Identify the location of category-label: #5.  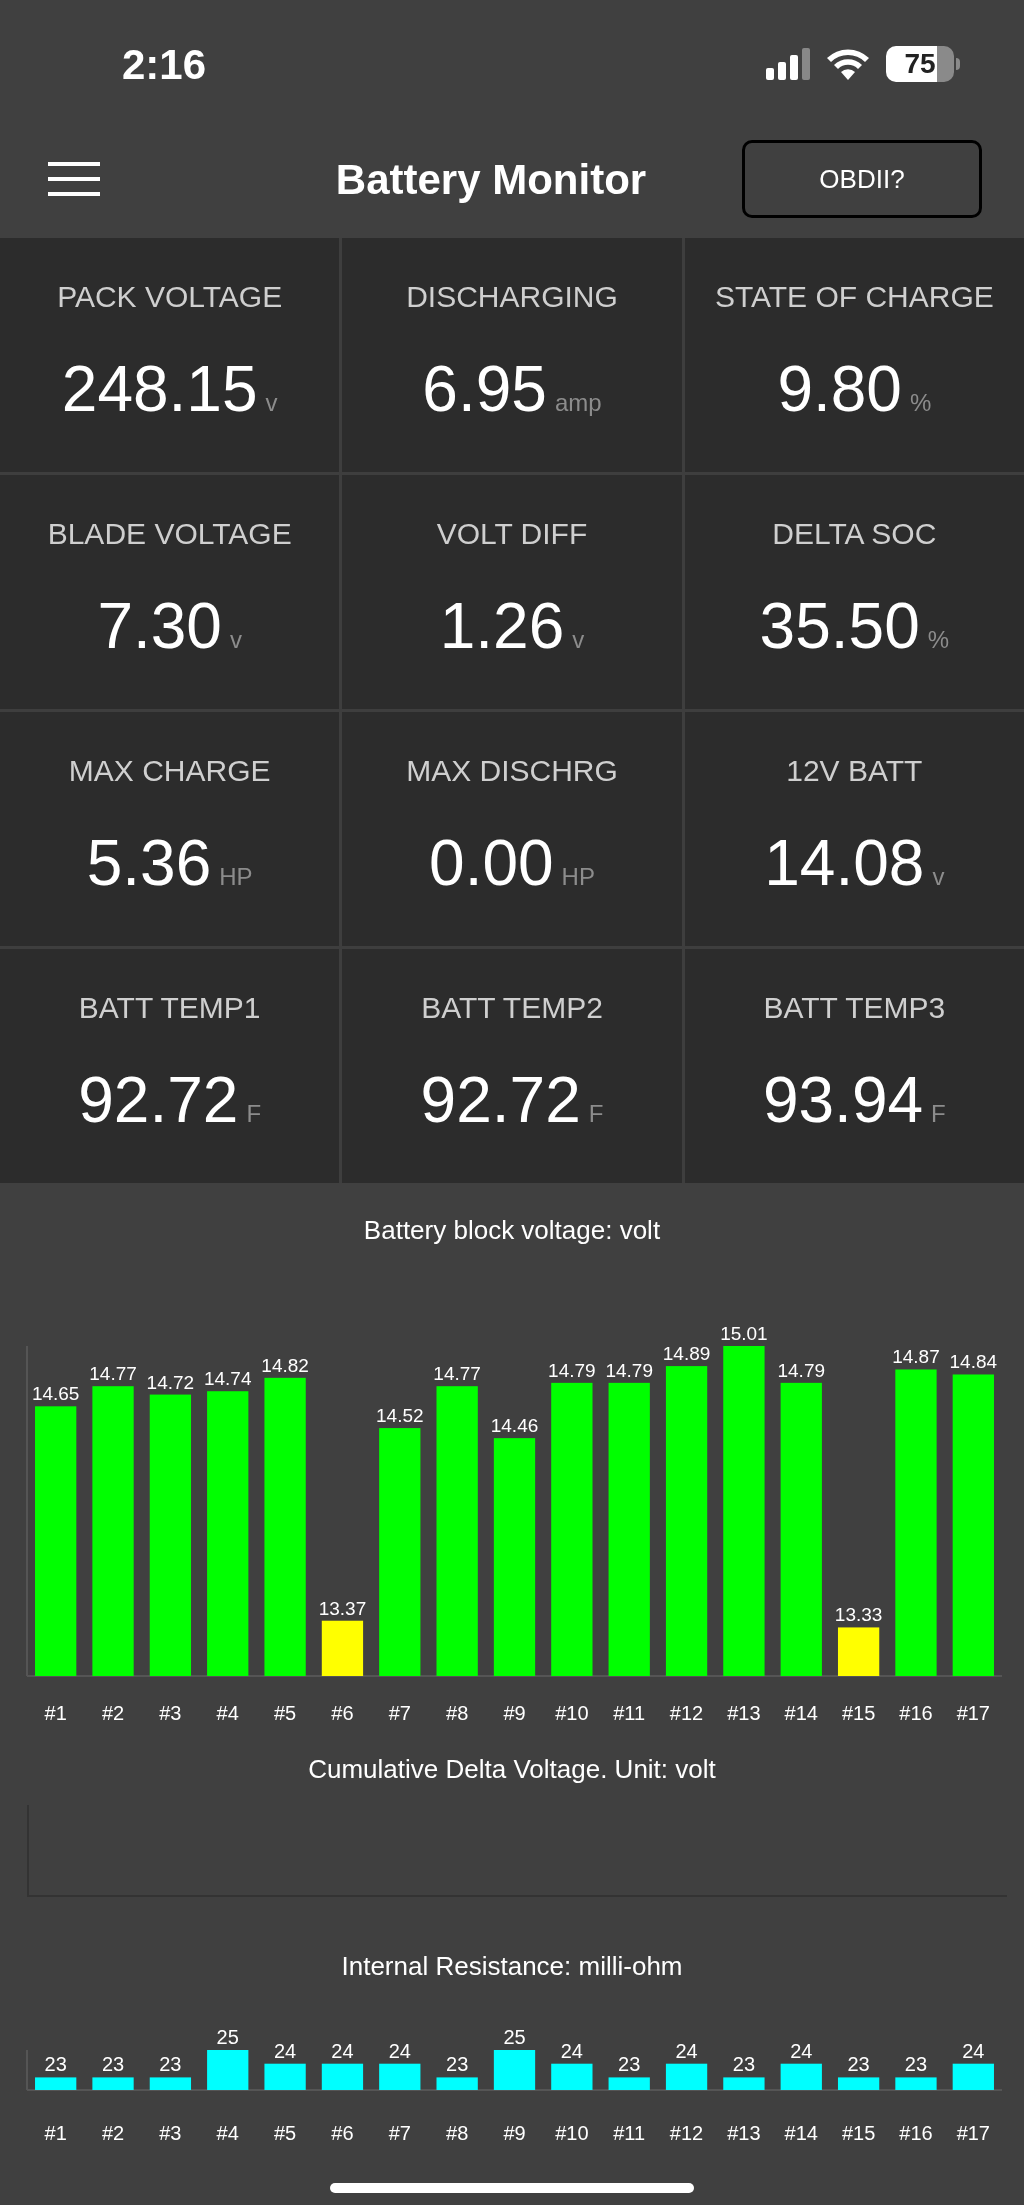
(285, 1713).